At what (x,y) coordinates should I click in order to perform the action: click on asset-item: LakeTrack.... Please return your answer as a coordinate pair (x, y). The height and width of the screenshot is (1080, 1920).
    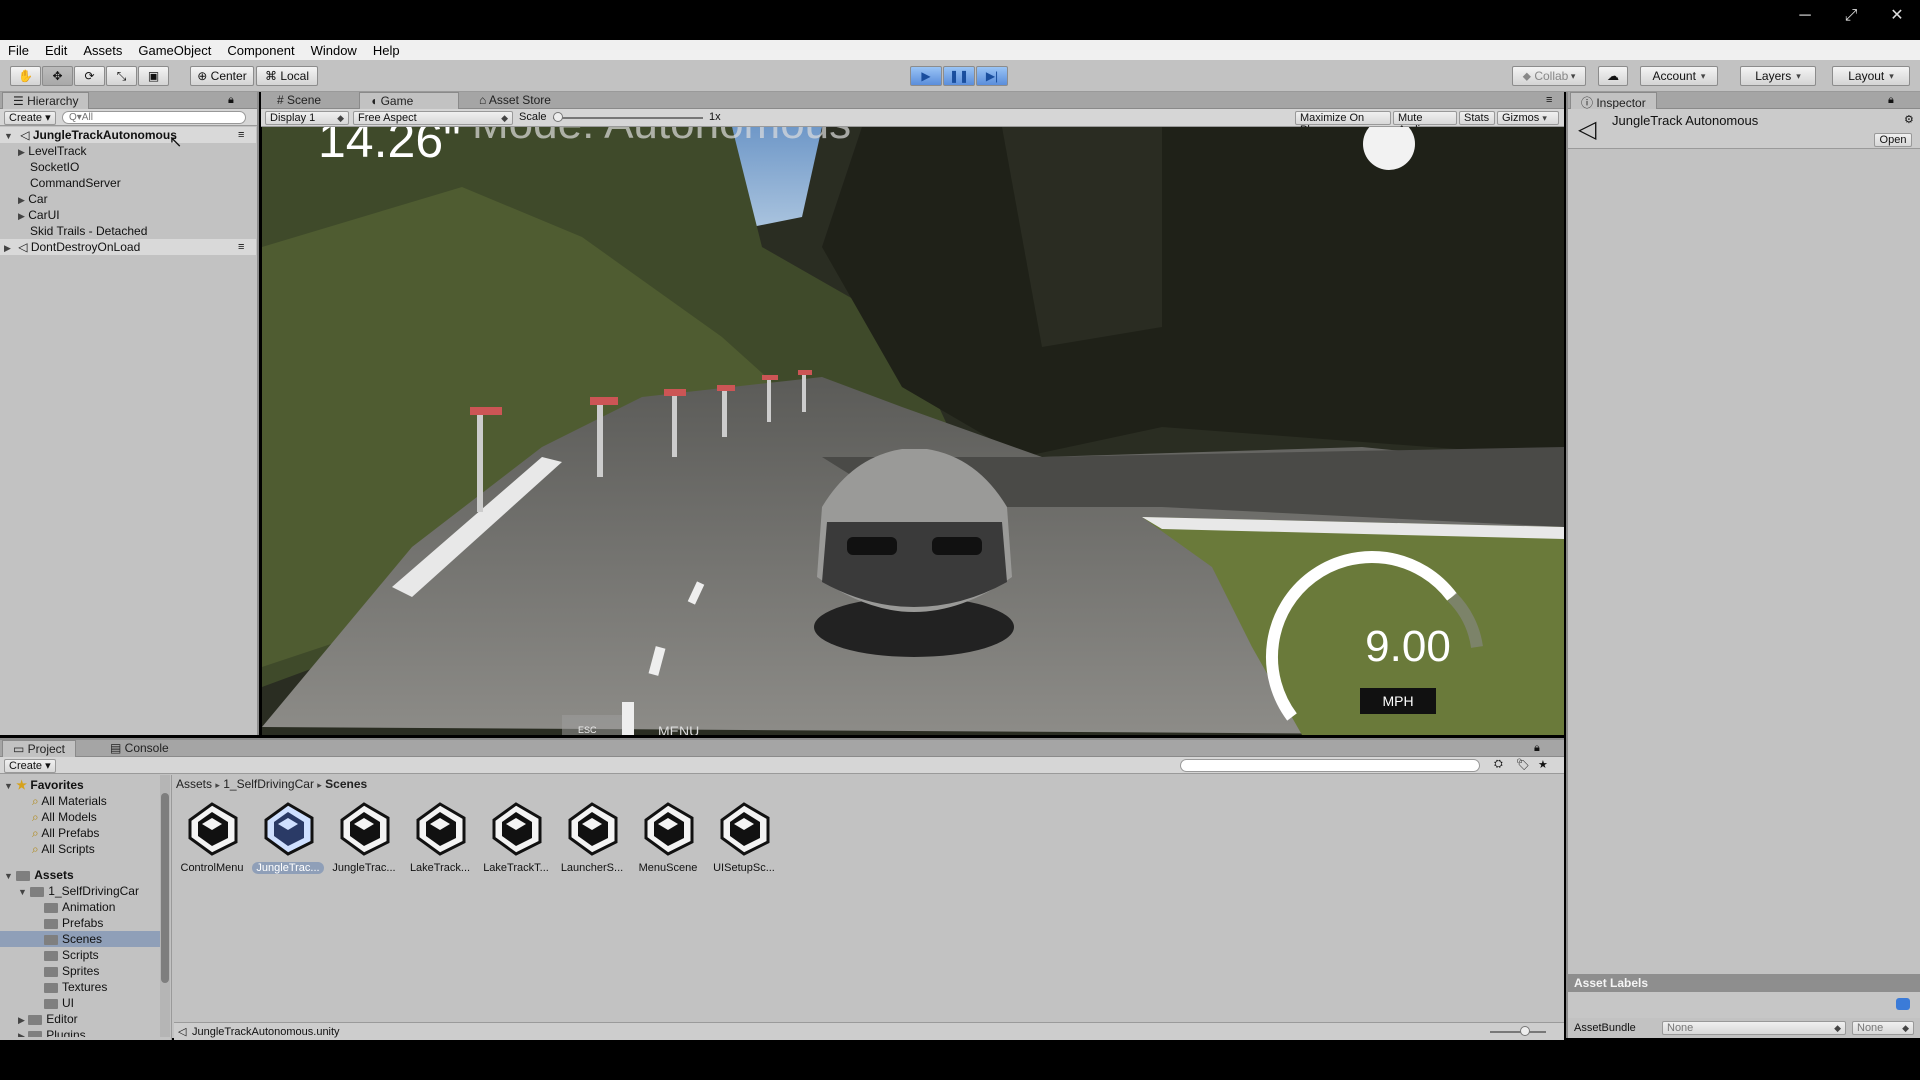
    Looking at the image, I should click on (440, 836).